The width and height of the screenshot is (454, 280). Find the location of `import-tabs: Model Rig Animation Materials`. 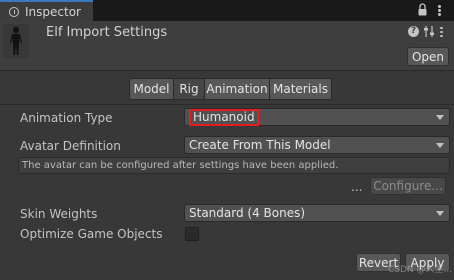

import-tabs: Model Rig Animation Materials is located at coordinates (230, 89).